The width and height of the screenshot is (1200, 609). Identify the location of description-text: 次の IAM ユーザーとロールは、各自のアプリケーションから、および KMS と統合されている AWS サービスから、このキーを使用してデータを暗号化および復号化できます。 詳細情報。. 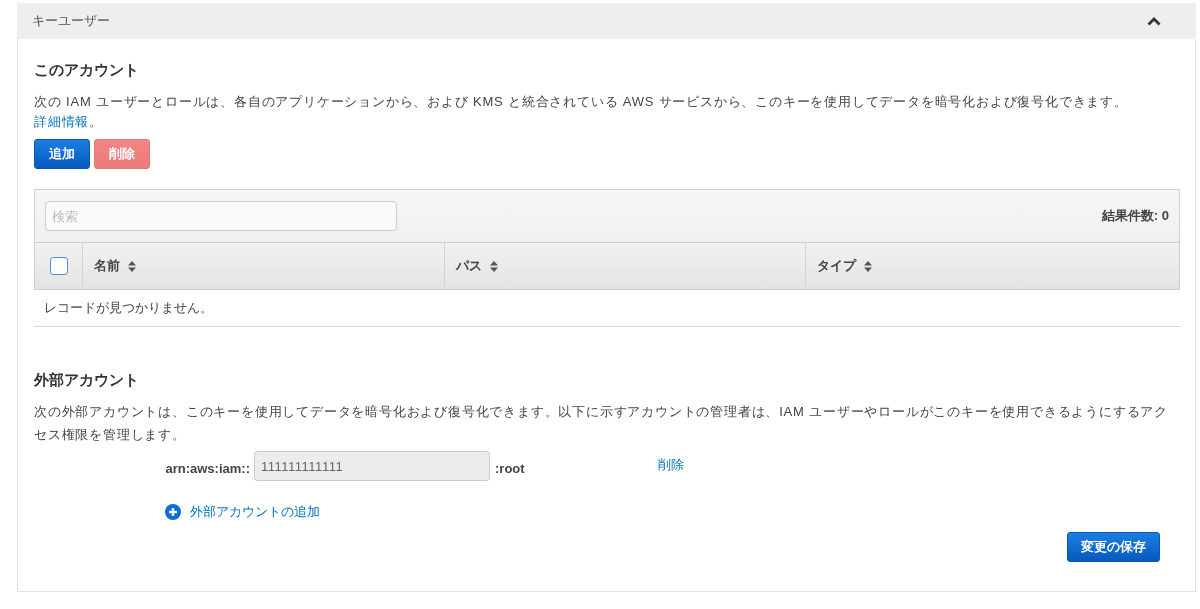
(581, 112).